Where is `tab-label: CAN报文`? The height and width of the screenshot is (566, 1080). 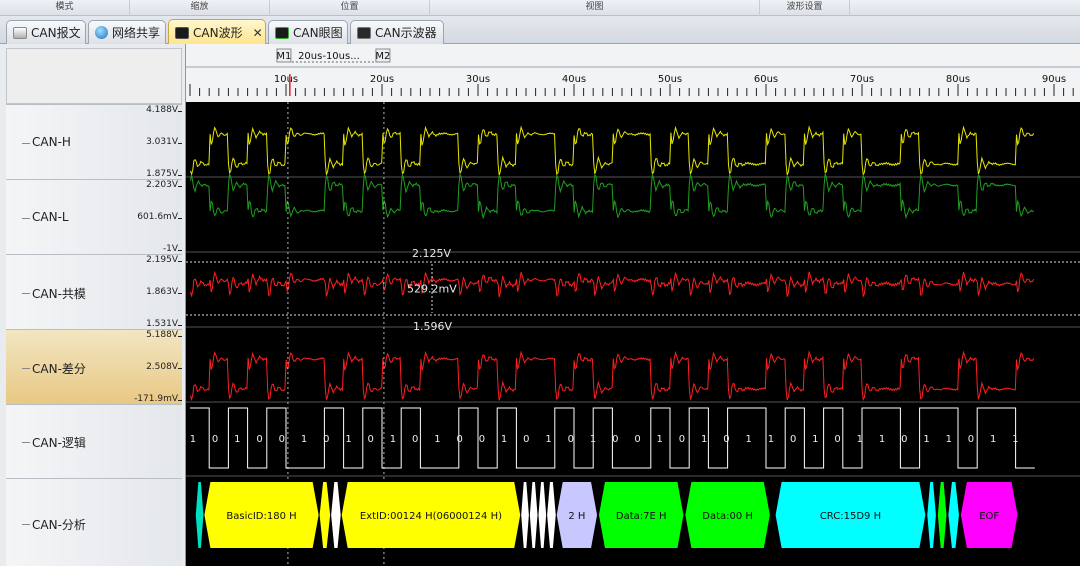
tab-label: CAN报文 is located at coordinates (56, 33).